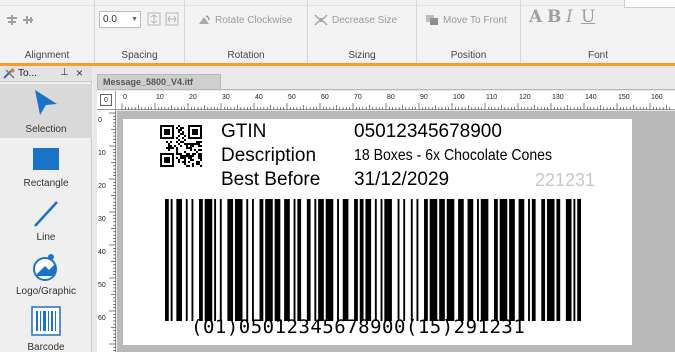 This screenshot has width=675, height=352. What do you see at coordinates (64, 72) in the screenshot?
I see `pin-icon: ⊥` at bounding box center [64, 72].